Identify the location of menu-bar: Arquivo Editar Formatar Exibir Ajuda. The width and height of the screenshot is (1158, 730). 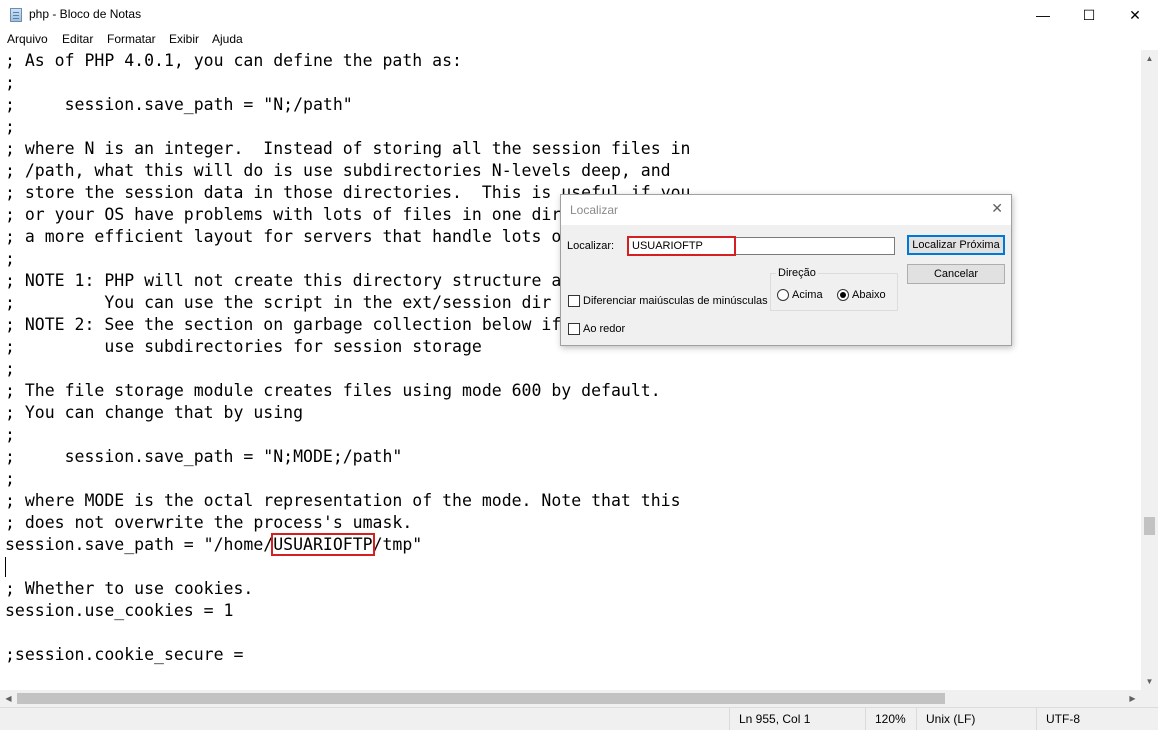
(579, 39).